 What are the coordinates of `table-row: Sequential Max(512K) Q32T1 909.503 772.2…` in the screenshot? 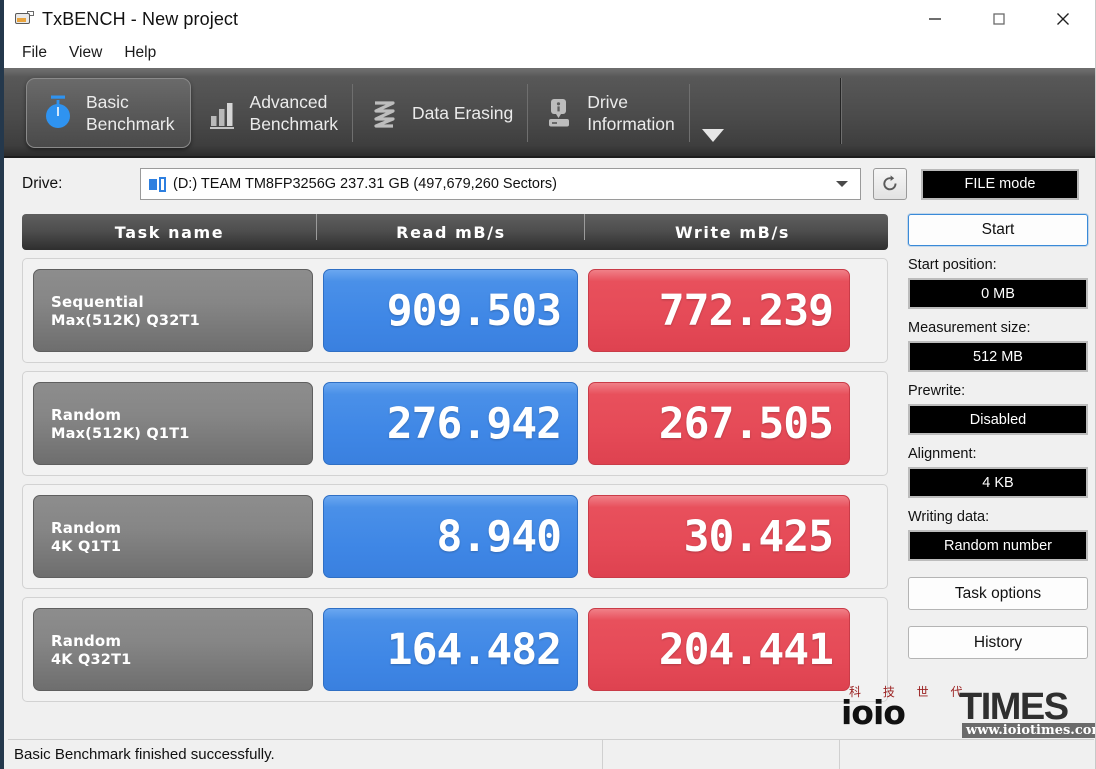 It's located at (455, 310).